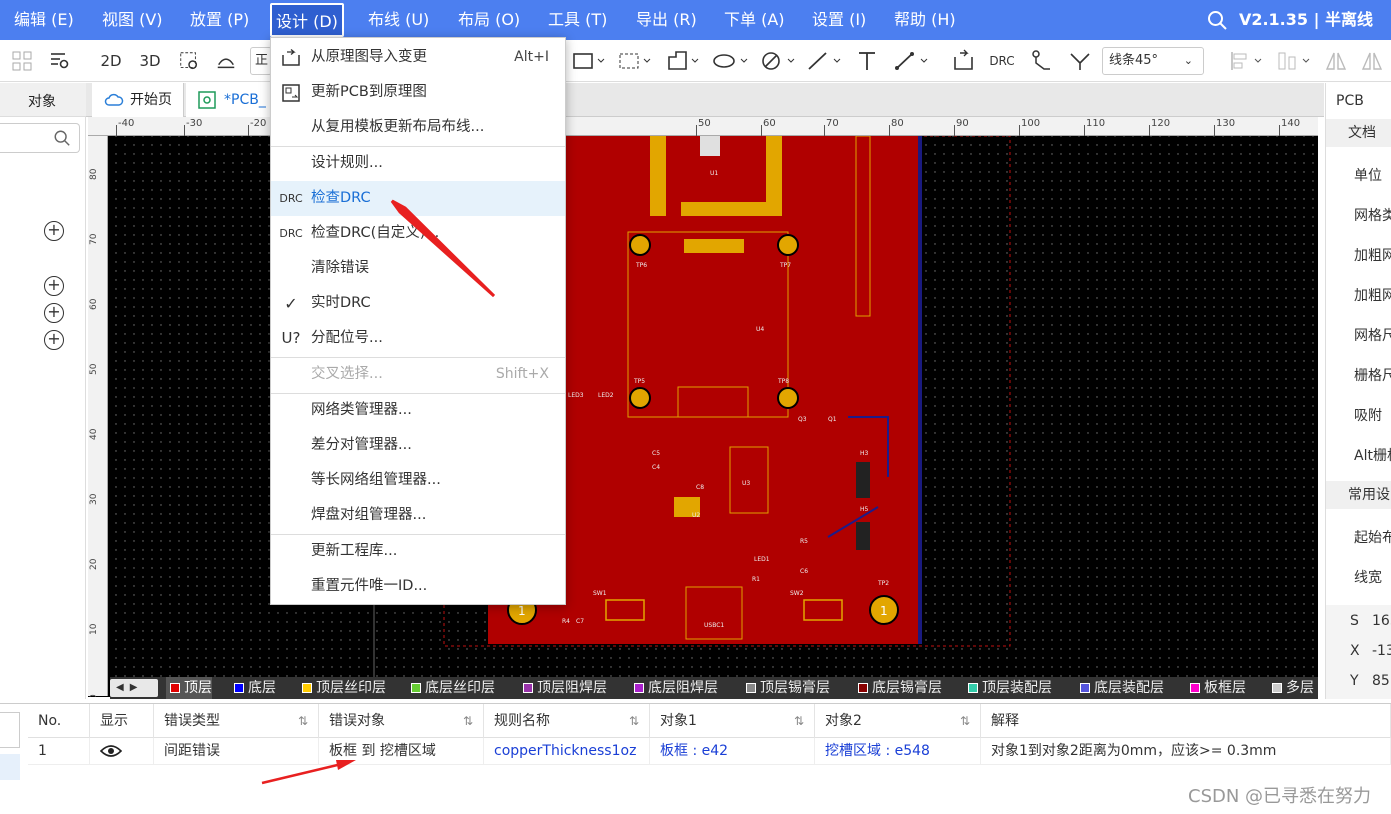  Describe the element at coordinates (898, 751) in the screenshot. I see `drc-cell-obj2: 挖槽区域 : e548` at that location.